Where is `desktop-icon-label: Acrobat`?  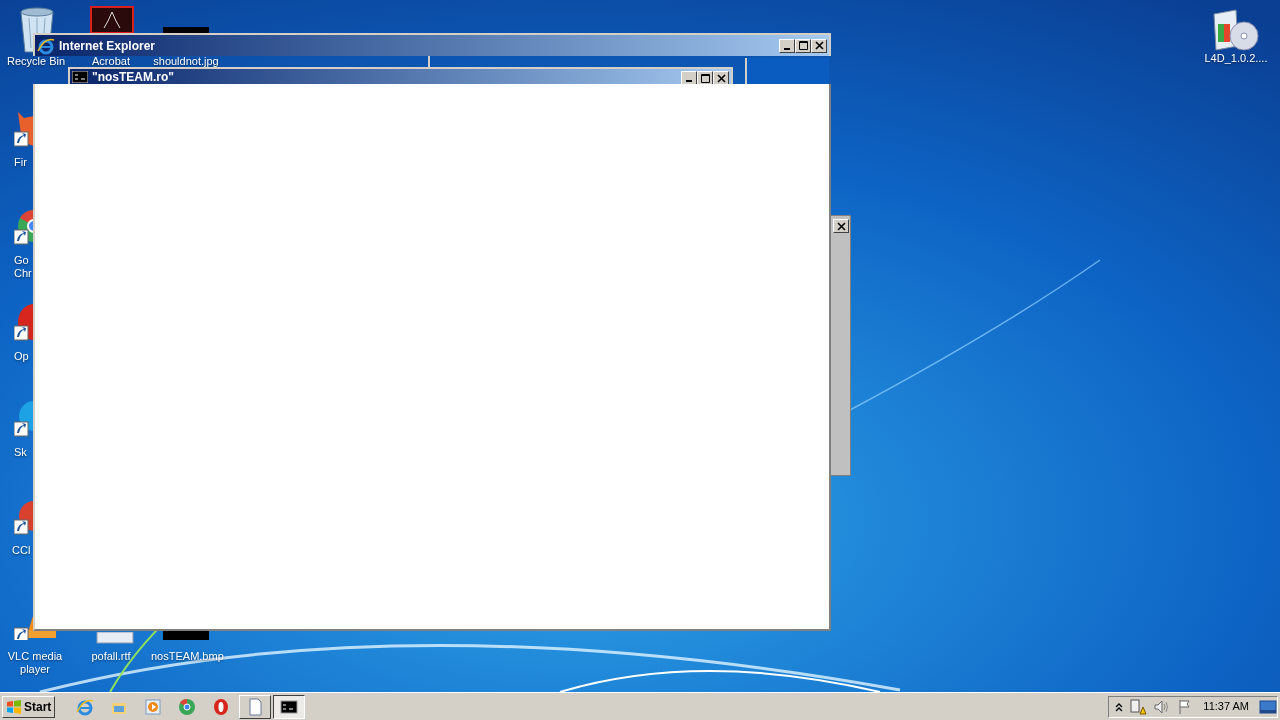
desktop-icon-label: Acrobat is located at coordinates (111, 61).